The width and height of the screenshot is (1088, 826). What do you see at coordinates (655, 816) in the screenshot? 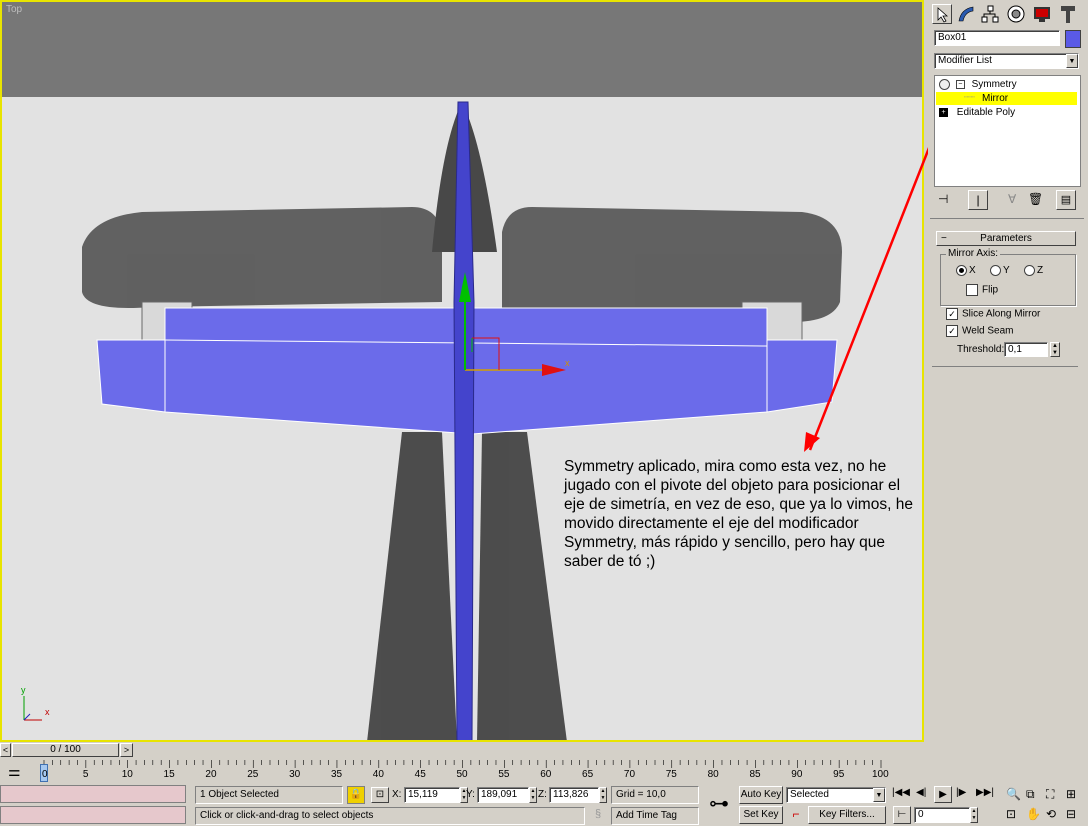
I see `add-time-tag-button: Add Time Tag` at bounding box center [655, 816].